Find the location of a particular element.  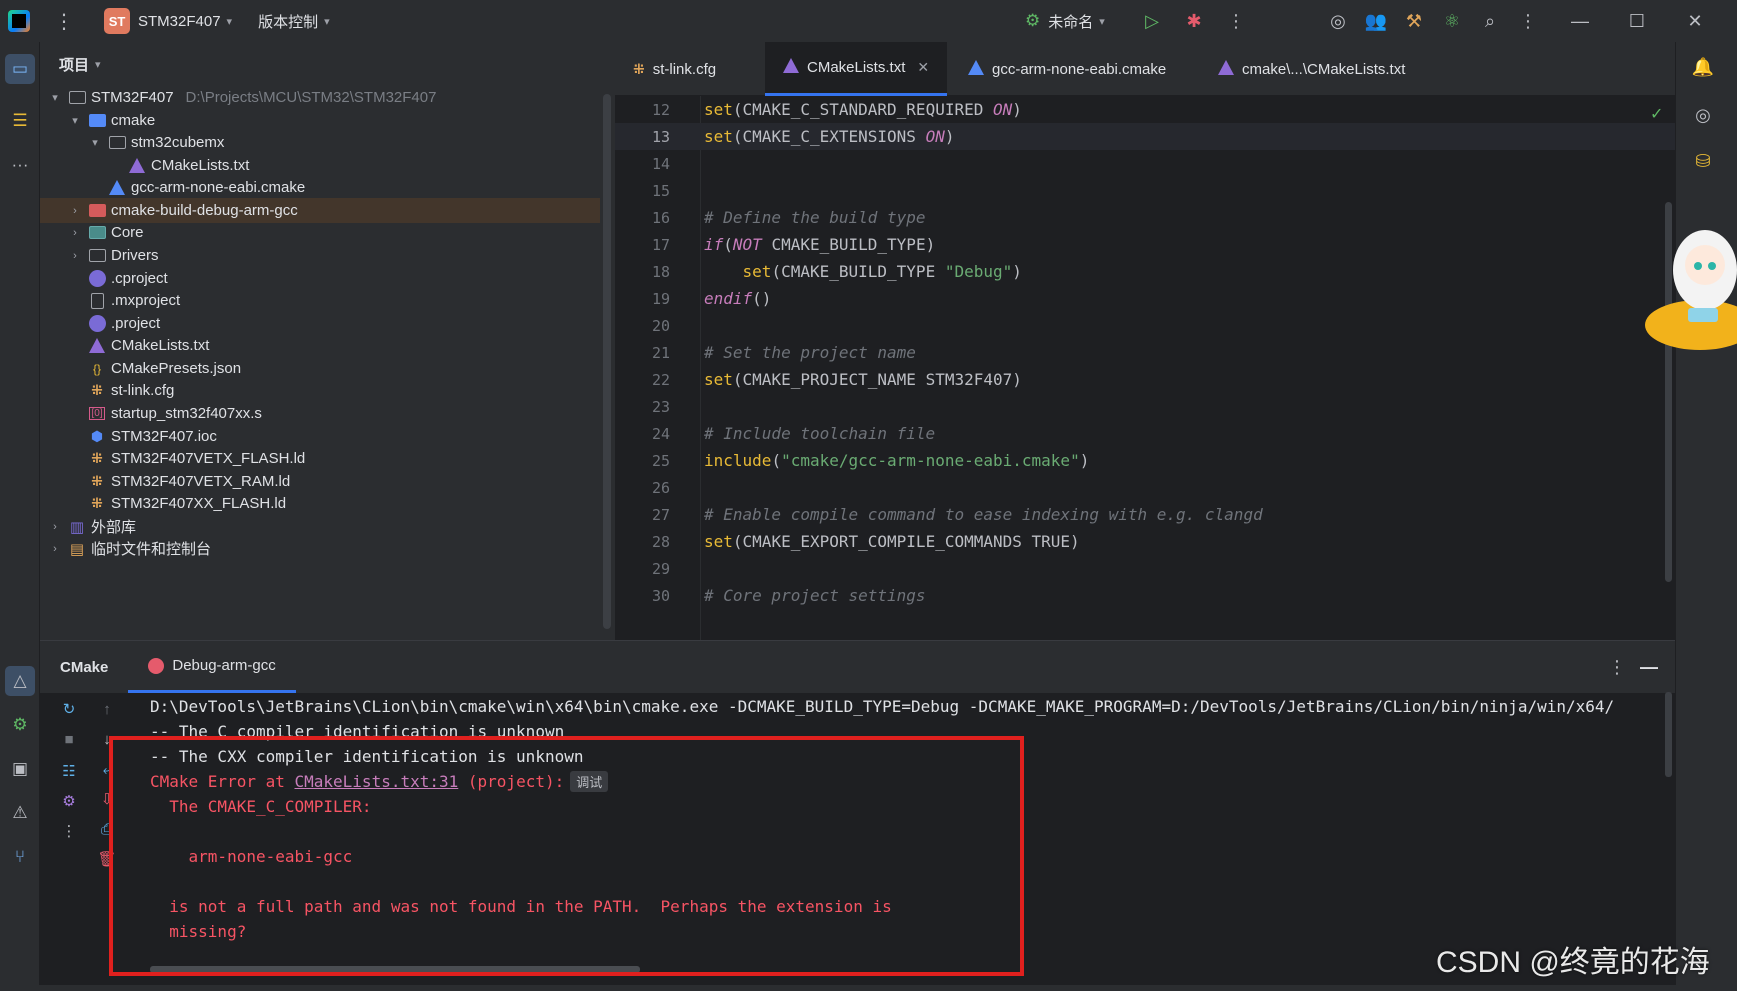

project-view-icon: ▭ is located at coordinates (20, 69).